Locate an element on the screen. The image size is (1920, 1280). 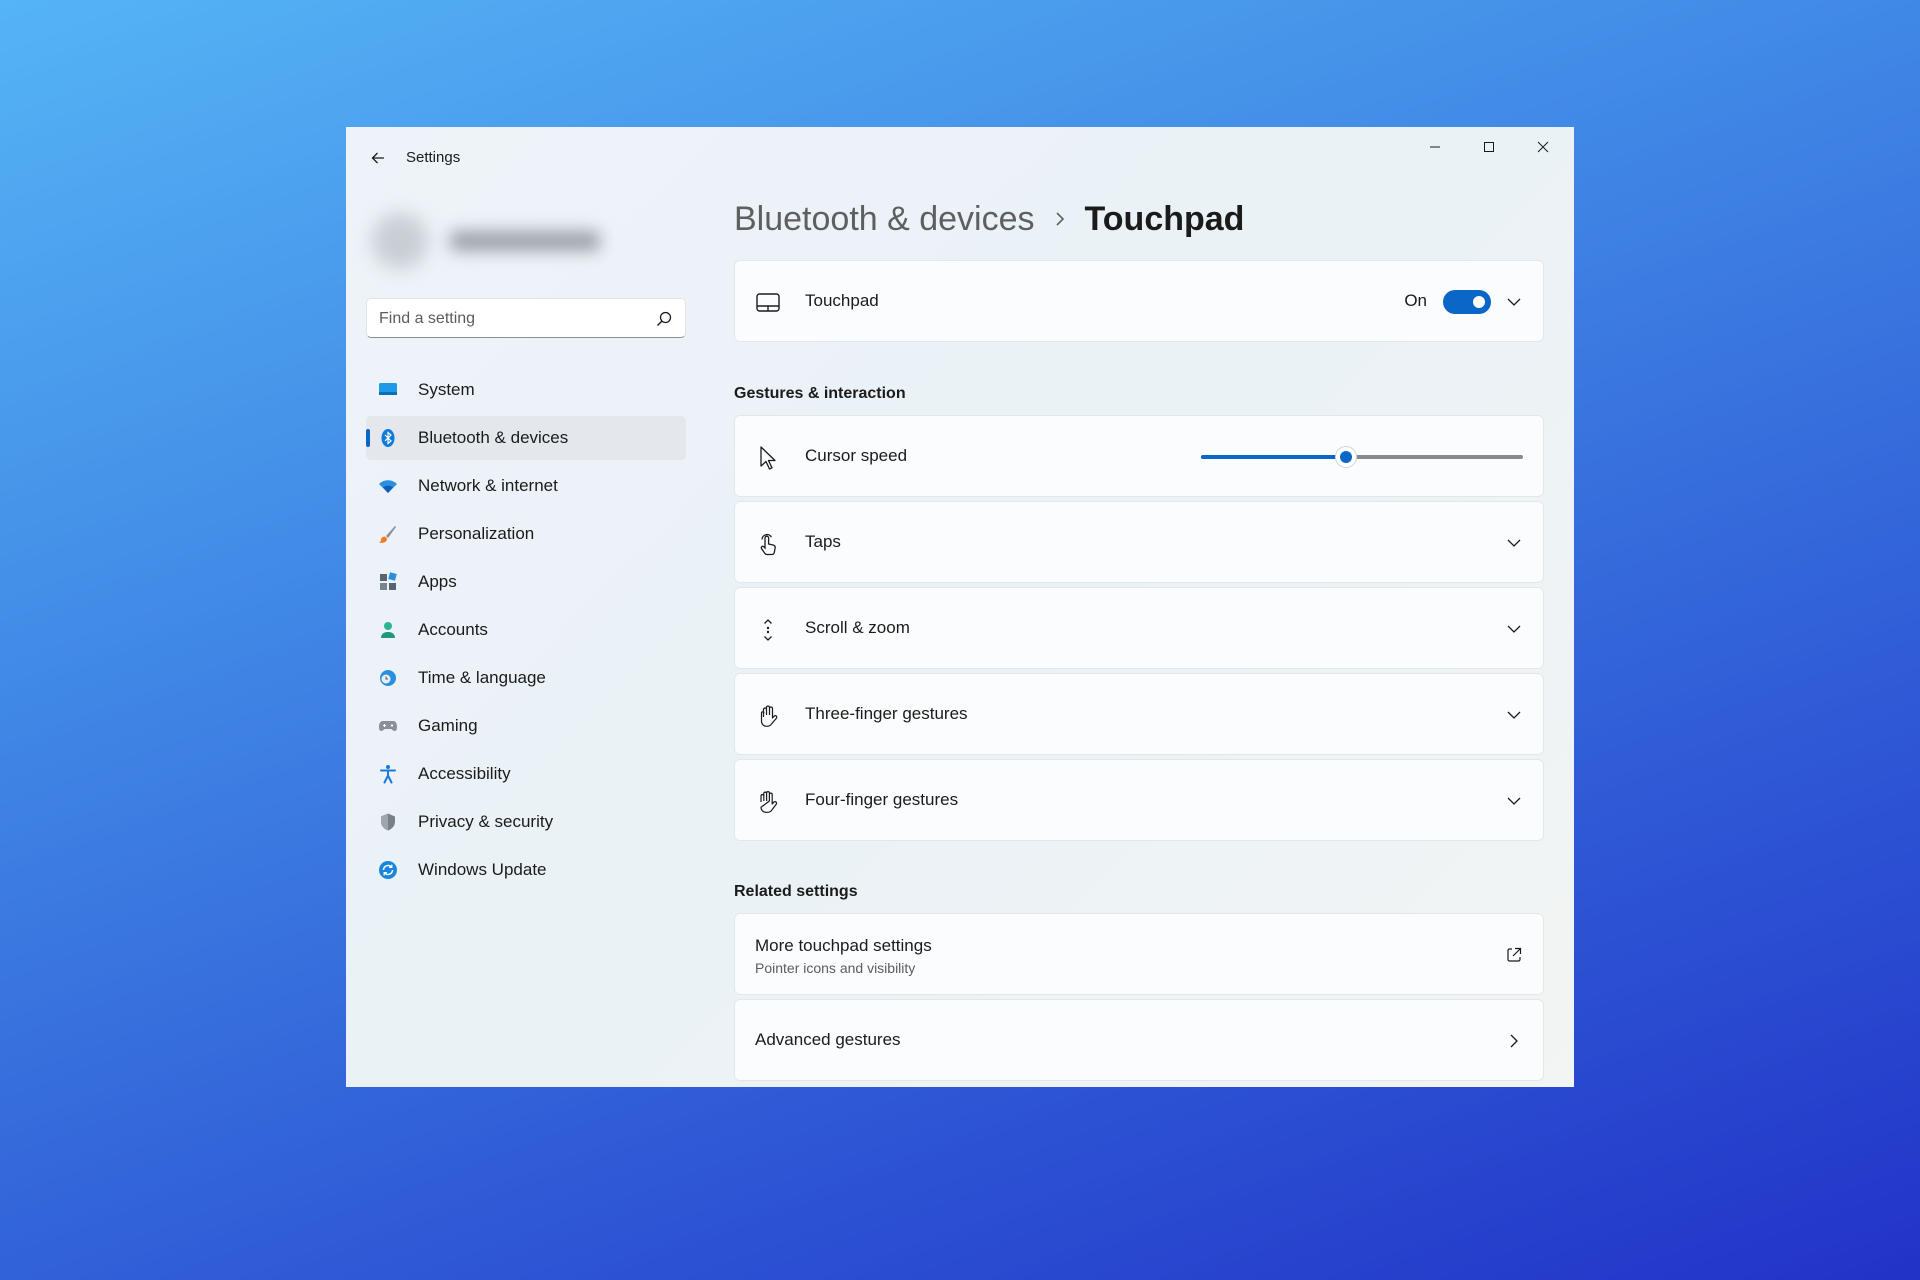
search-icon is located at coordinates (664, 319).